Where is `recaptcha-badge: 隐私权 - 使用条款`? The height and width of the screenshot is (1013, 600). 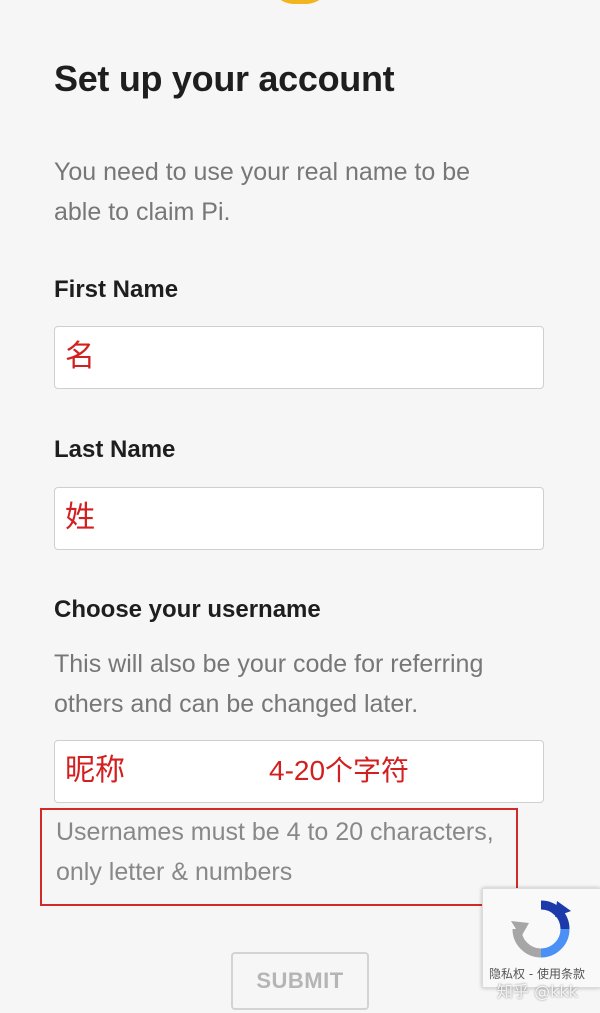 recaptcha-badge: 隐私权 - 使用条款 is located at coordinates (541, 938).